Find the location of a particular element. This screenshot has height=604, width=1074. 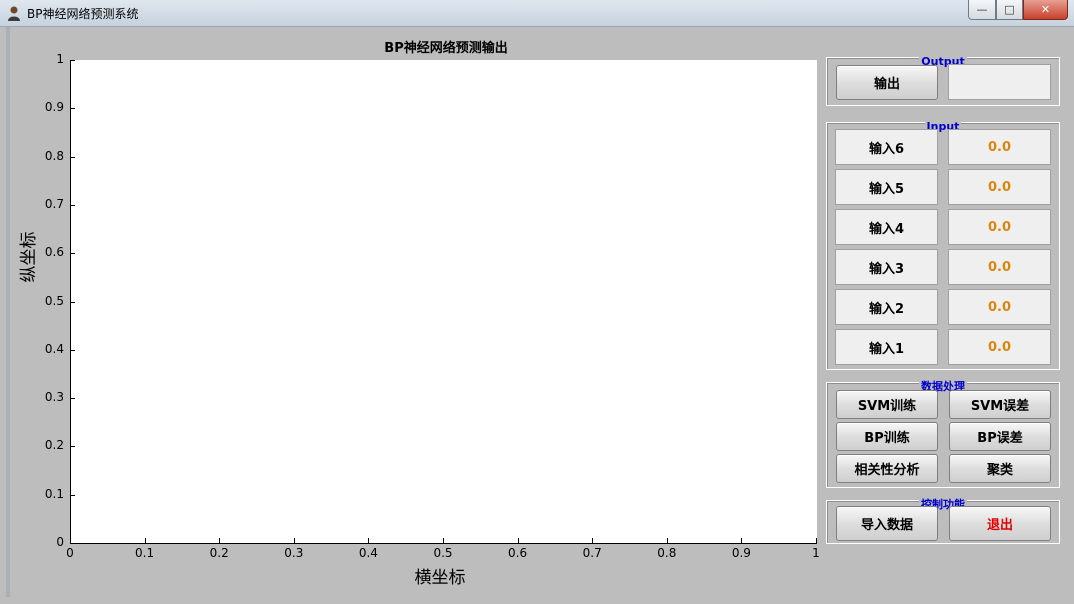

input2-button: 输入2 is located at coordinates (886, 307).